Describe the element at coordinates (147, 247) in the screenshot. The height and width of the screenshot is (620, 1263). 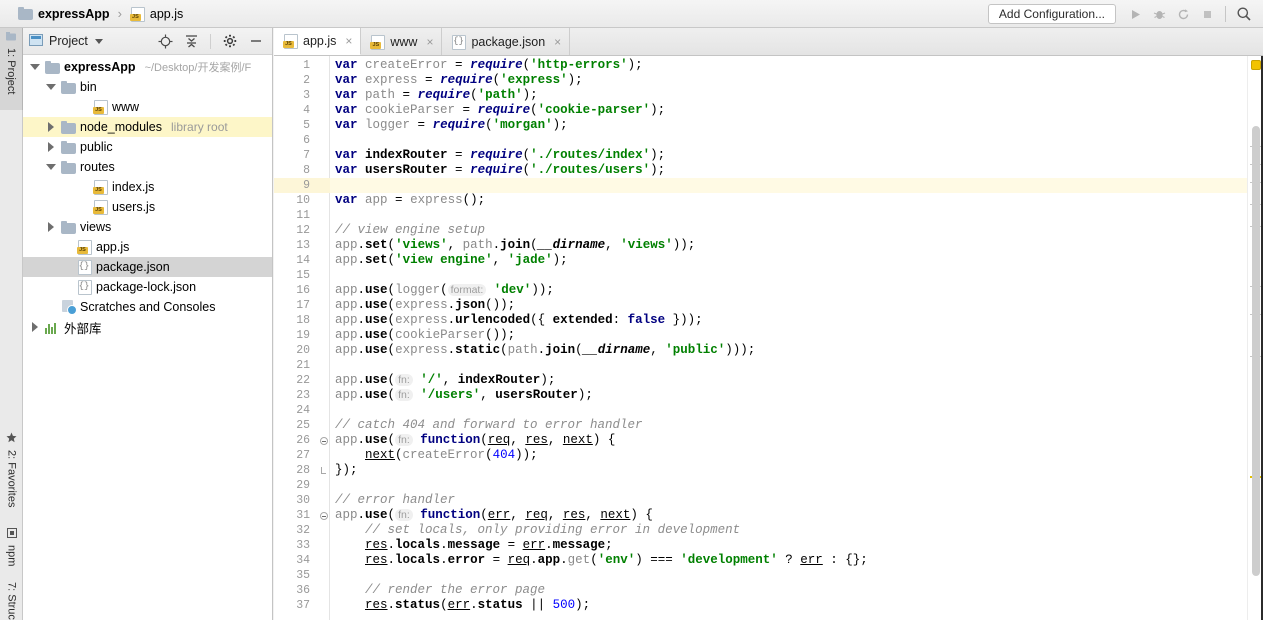
I see `tree-item-app-js: app.js` at that location.